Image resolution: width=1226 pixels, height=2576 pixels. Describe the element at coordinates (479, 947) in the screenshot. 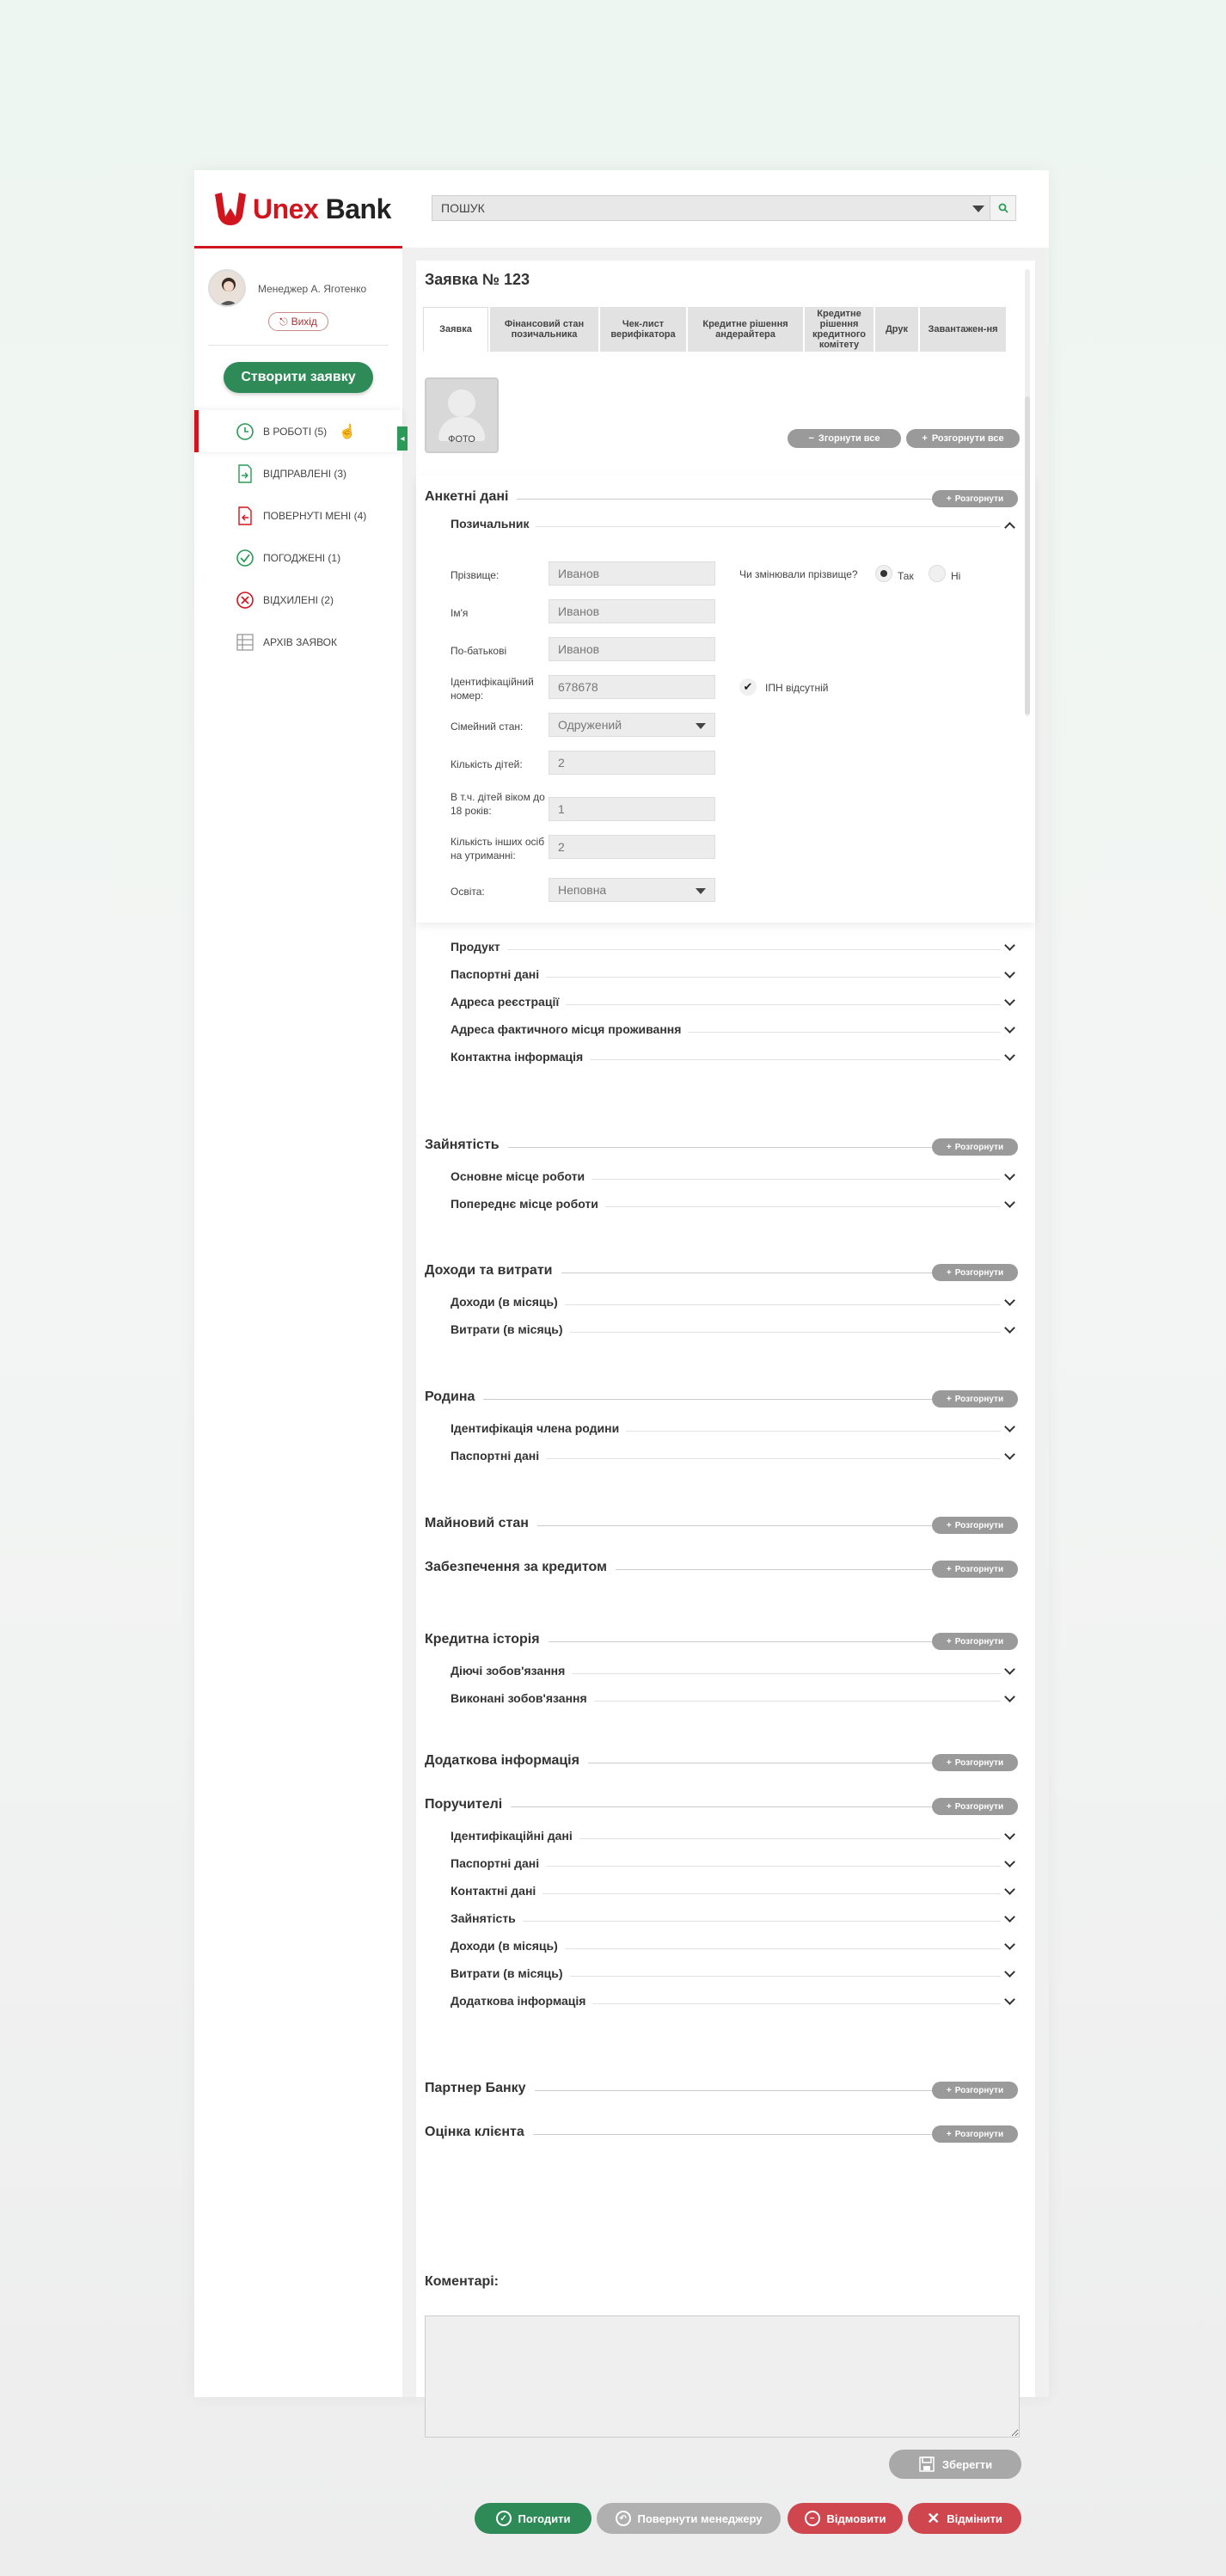

I see `subsection-title: Продукт` at that location.